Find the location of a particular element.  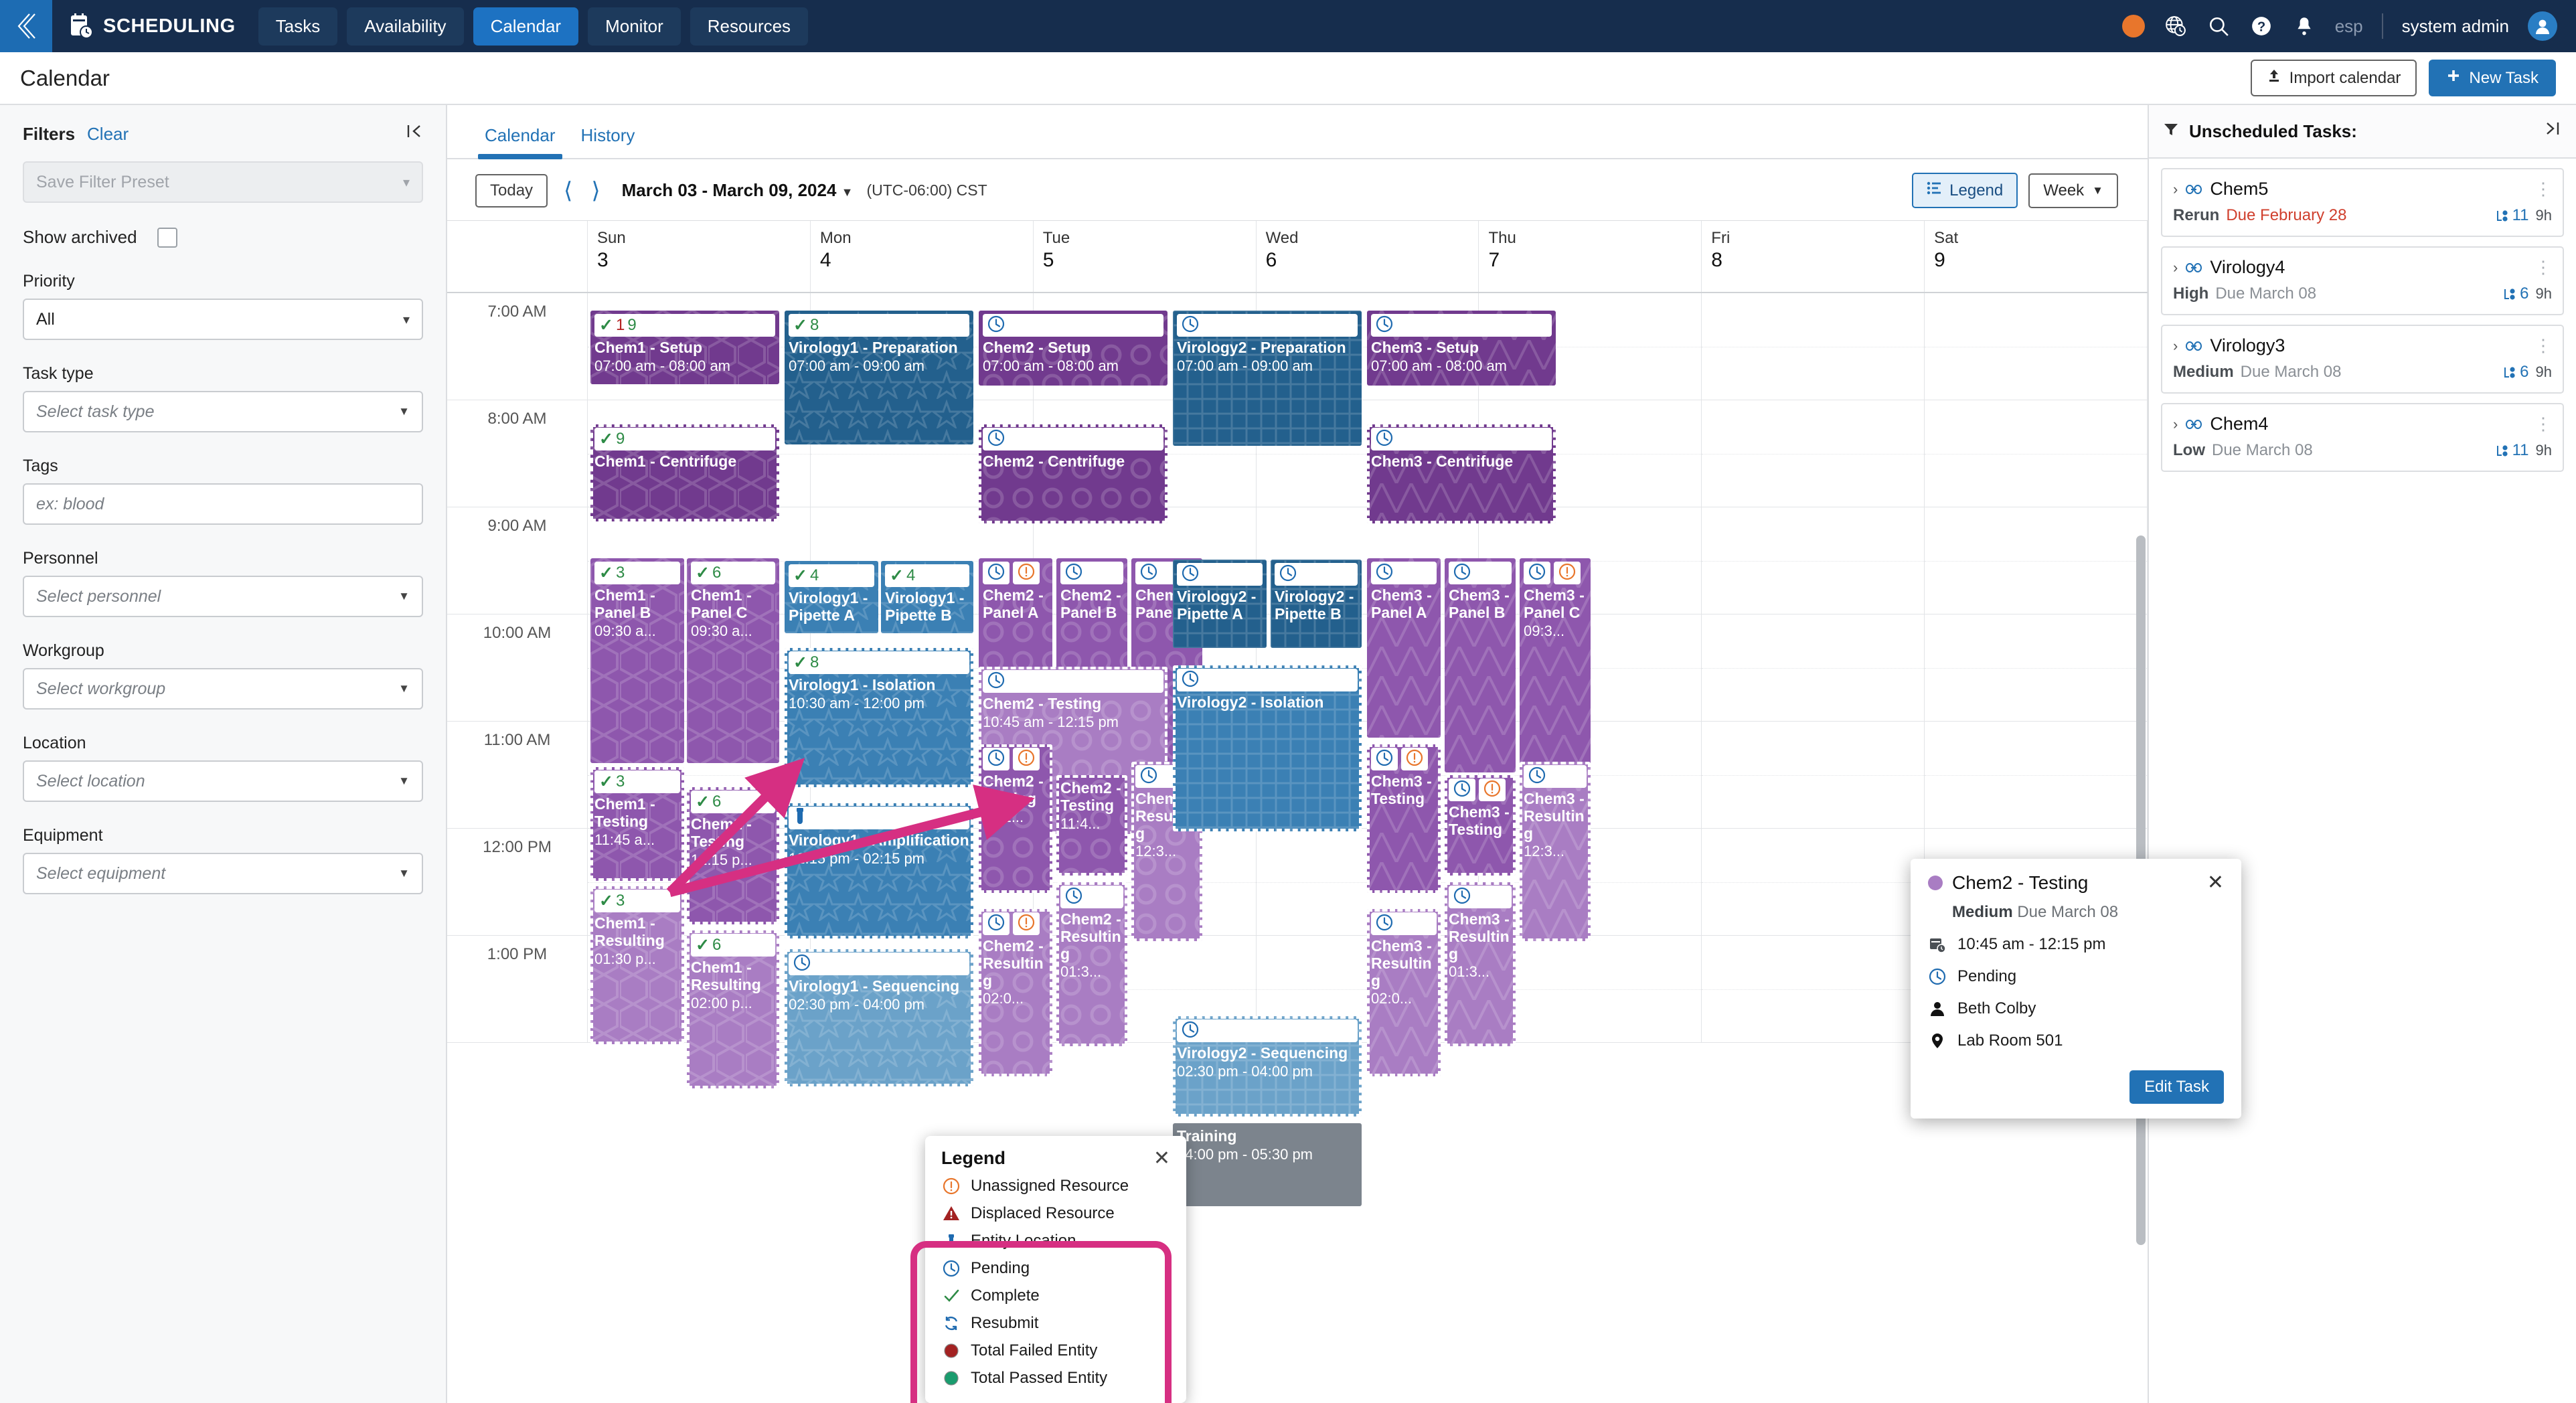

help-icon: ? is located at coordinates (2261, 26).